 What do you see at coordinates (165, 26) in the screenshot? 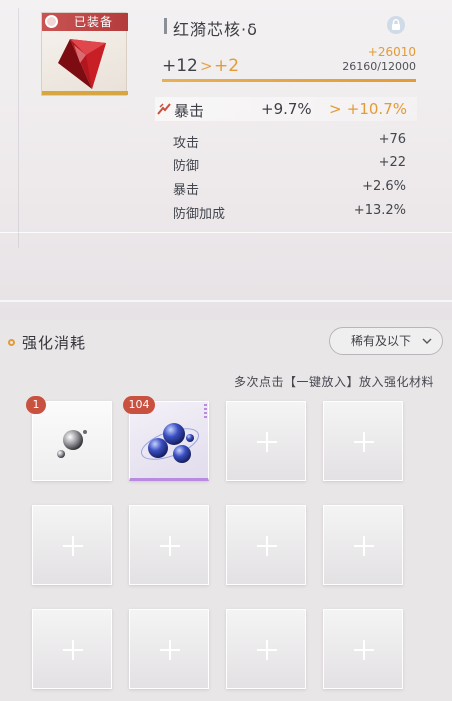
I see `name-marker` at bounding box center [165, 26].